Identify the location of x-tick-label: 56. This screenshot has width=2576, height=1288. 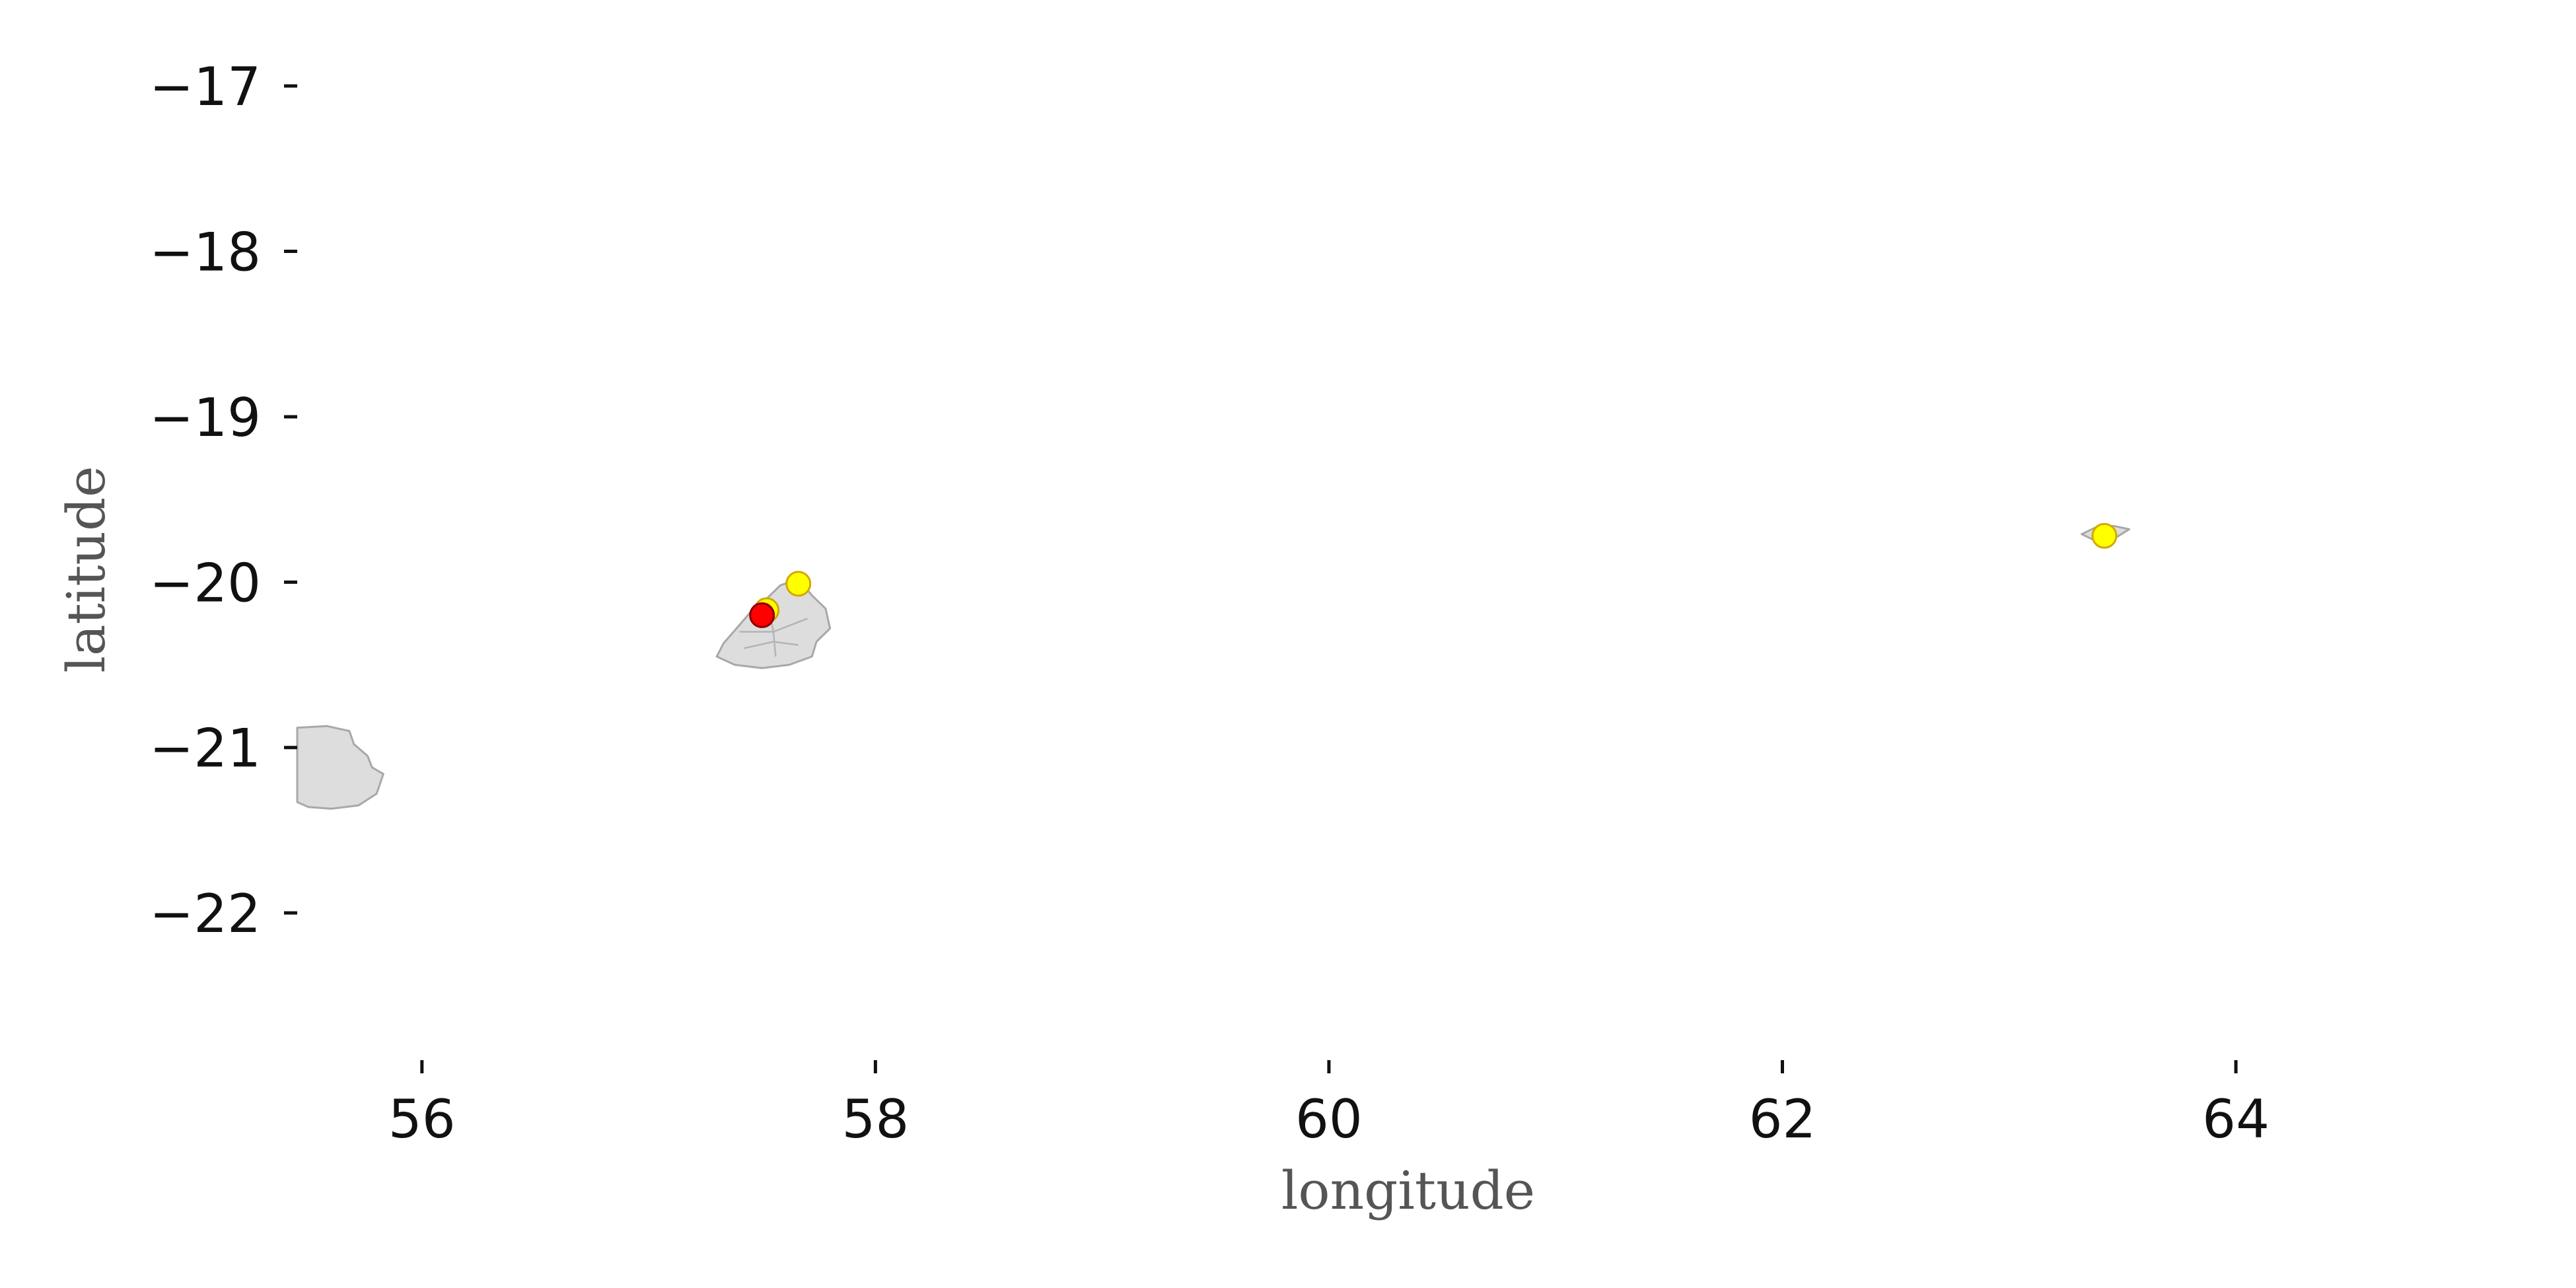
(422, 1119).